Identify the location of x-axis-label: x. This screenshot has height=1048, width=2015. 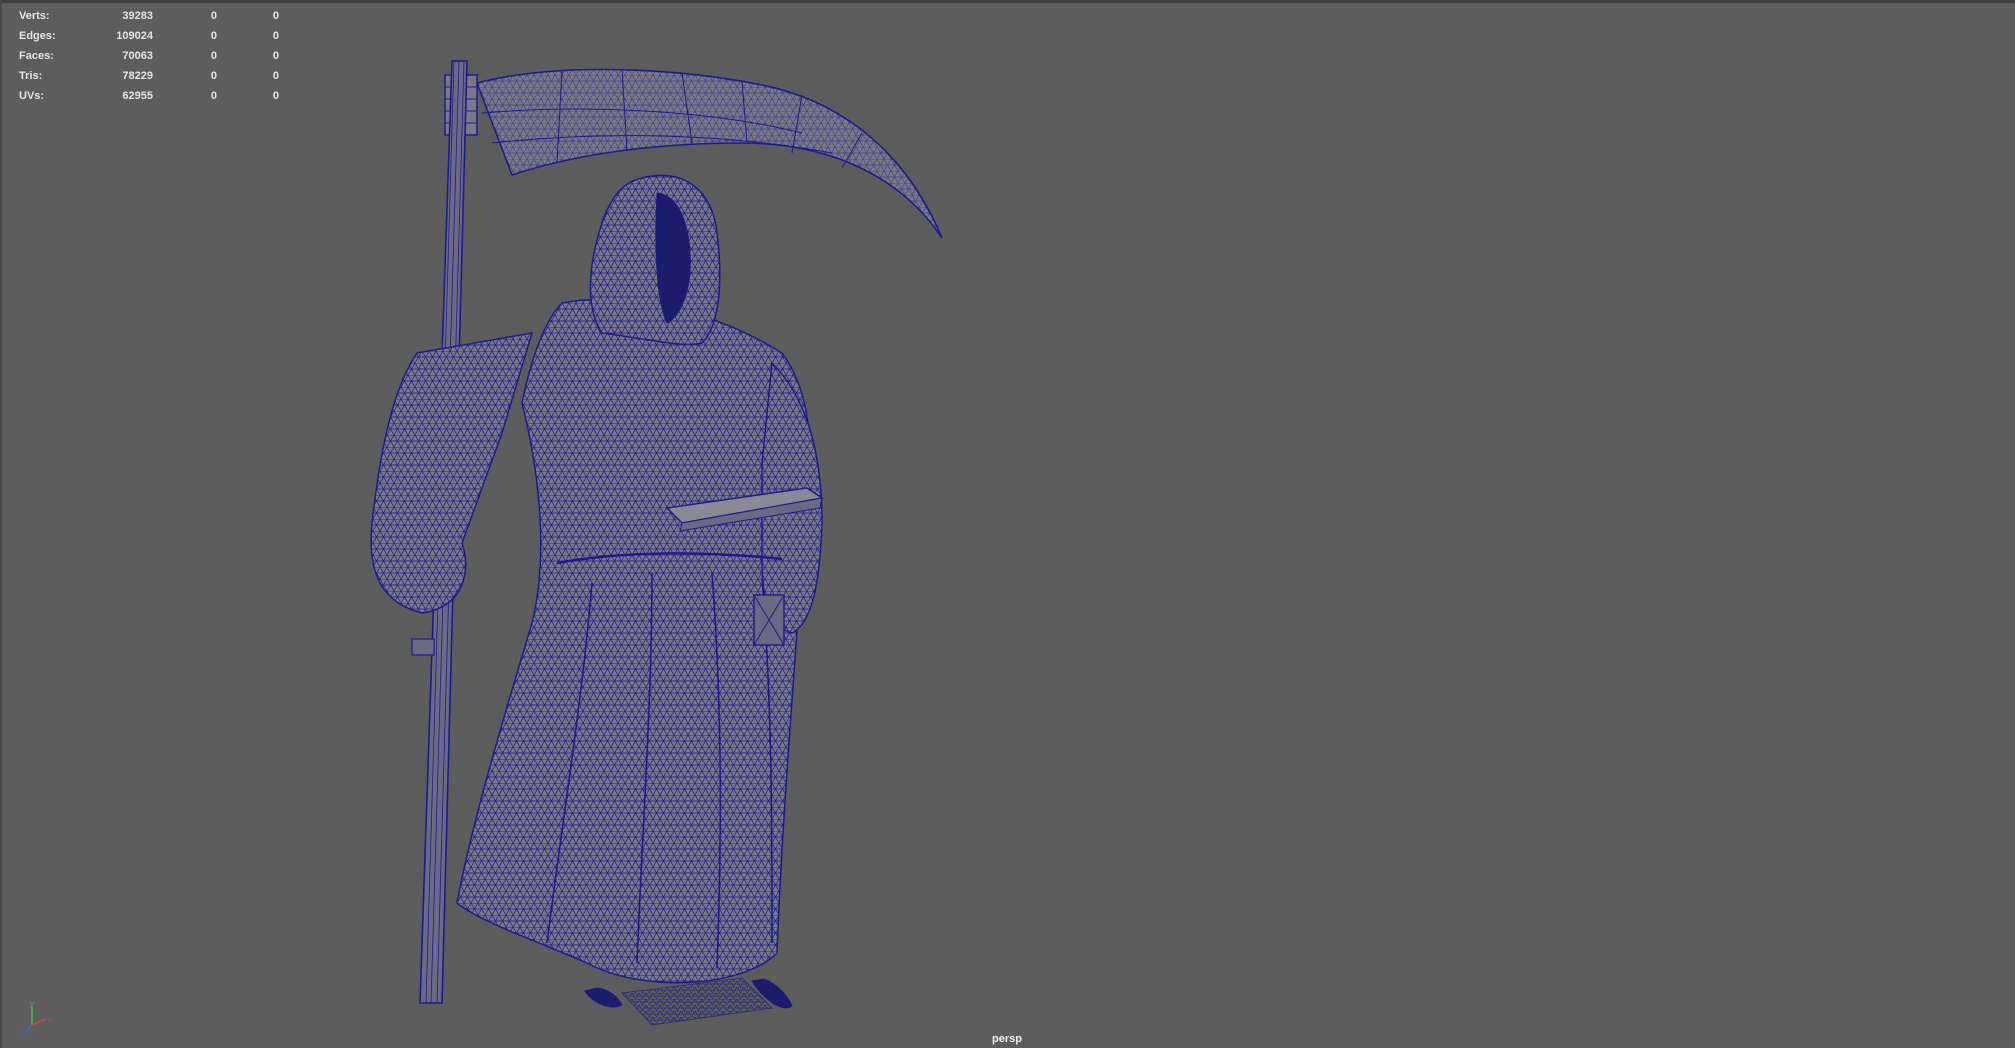
(50, 1020).